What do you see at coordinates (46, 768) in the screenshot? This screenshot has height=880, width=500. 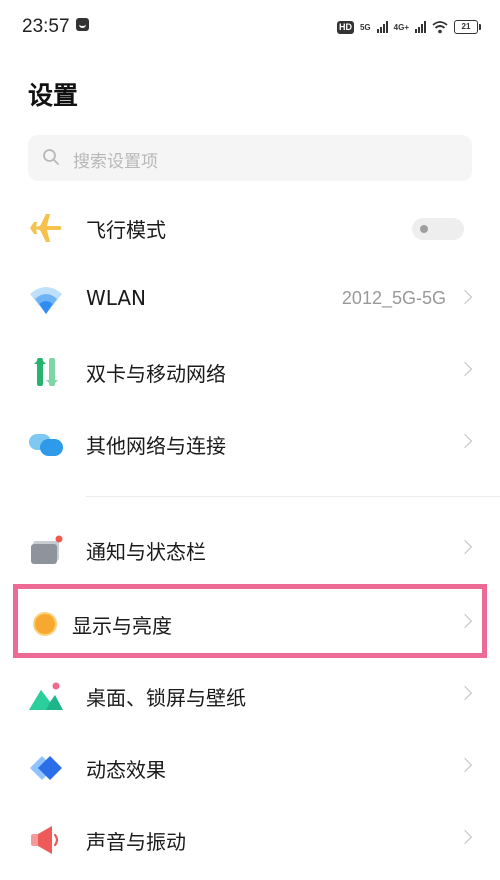 I see `motion-effects-icon` at bounding box center [46, 768].